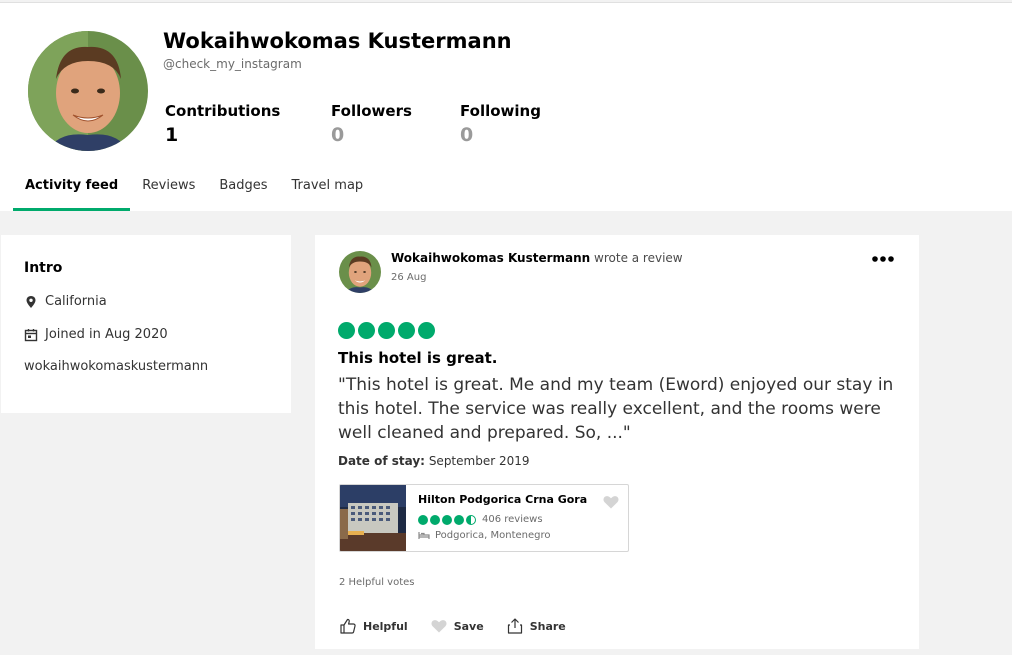 Image resolution: width=1012 pixels, height=655 pixels. I want to click on share-button: Share, so click(536, 626).